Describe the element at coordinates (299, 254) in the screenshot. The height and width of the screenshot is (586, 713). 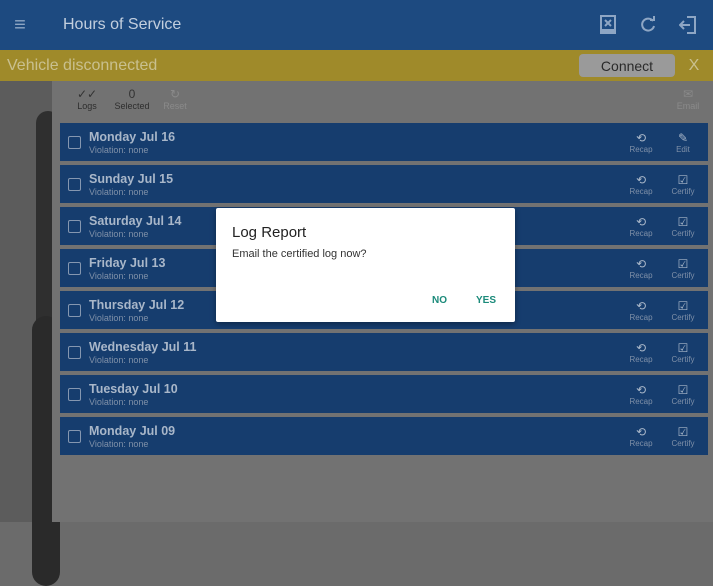
I see `dialog-message: Email the certified log now?` at that location.